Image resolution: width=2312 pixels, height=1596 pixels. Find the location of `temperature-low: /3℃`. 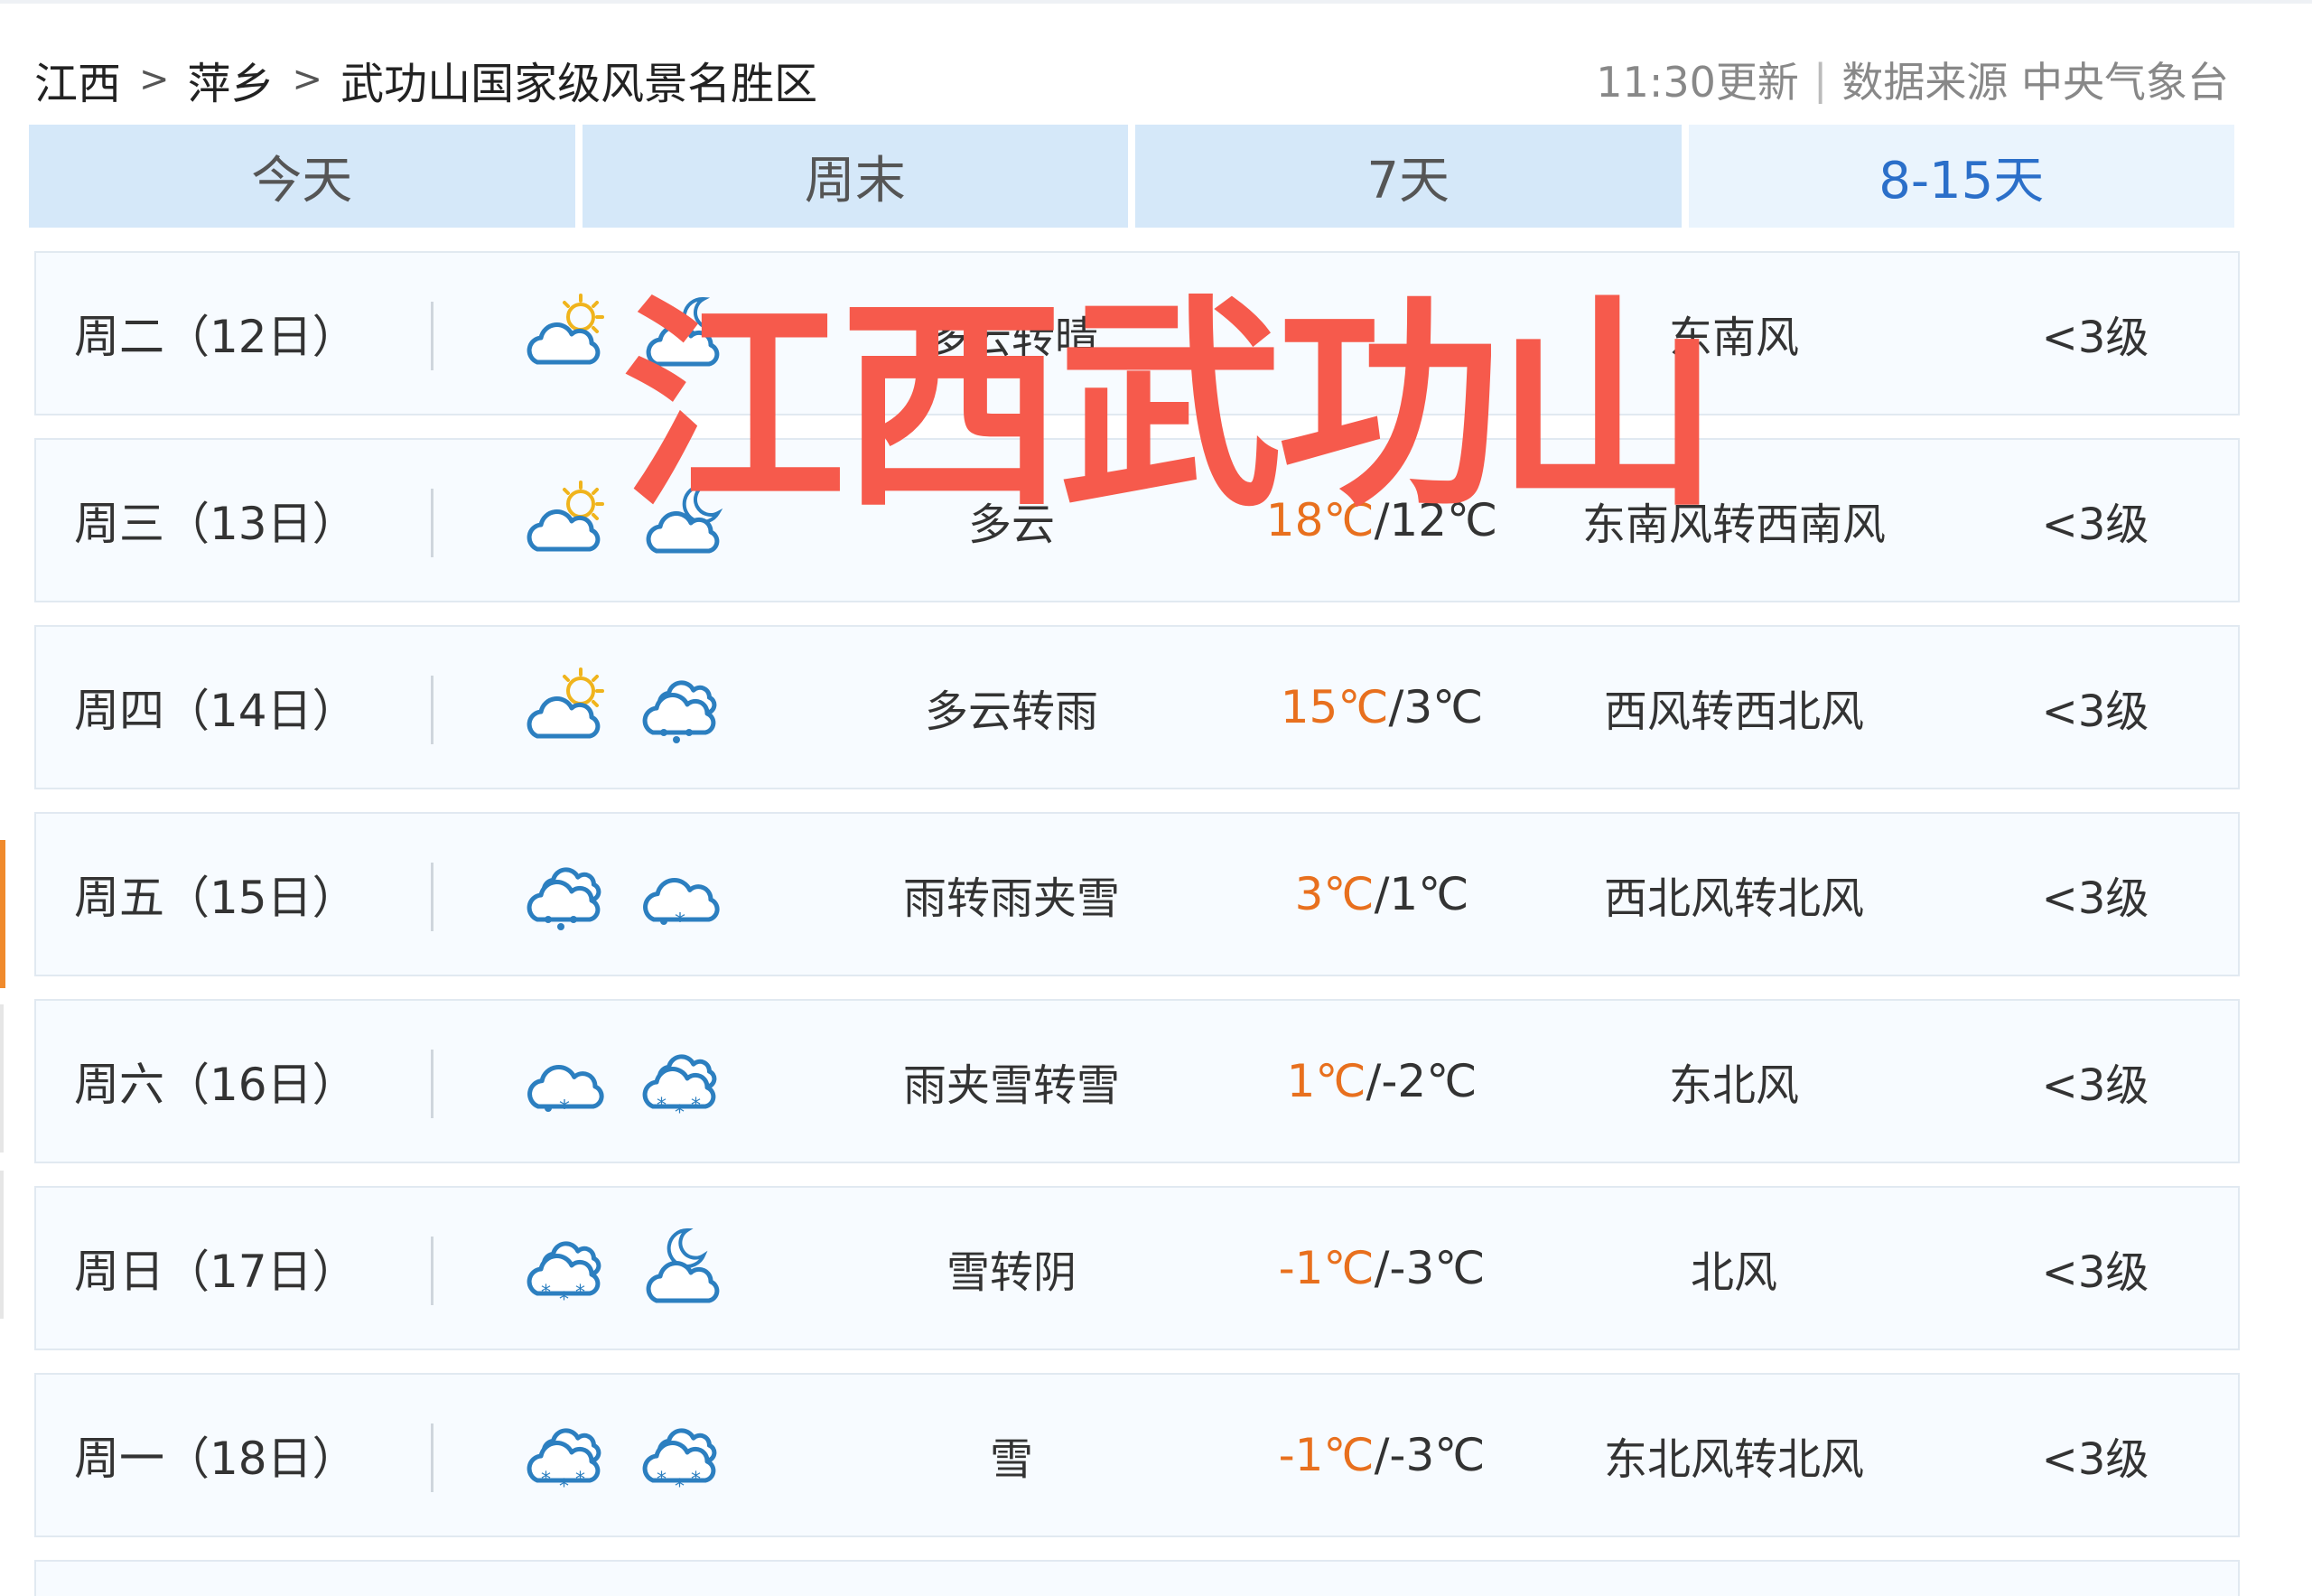

temperature-low: /3℃ is located at coordinates (1436, 707).